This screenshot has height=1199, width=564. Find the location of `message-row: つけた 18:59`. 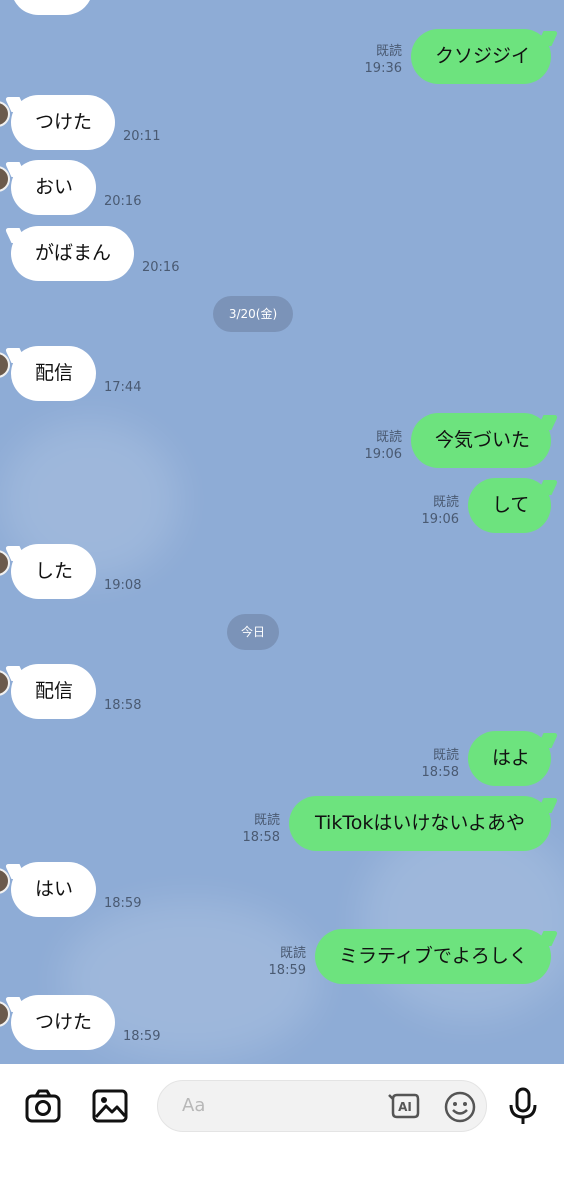

message-row: つけた 18:59 is located at coordinates (282, 1022).